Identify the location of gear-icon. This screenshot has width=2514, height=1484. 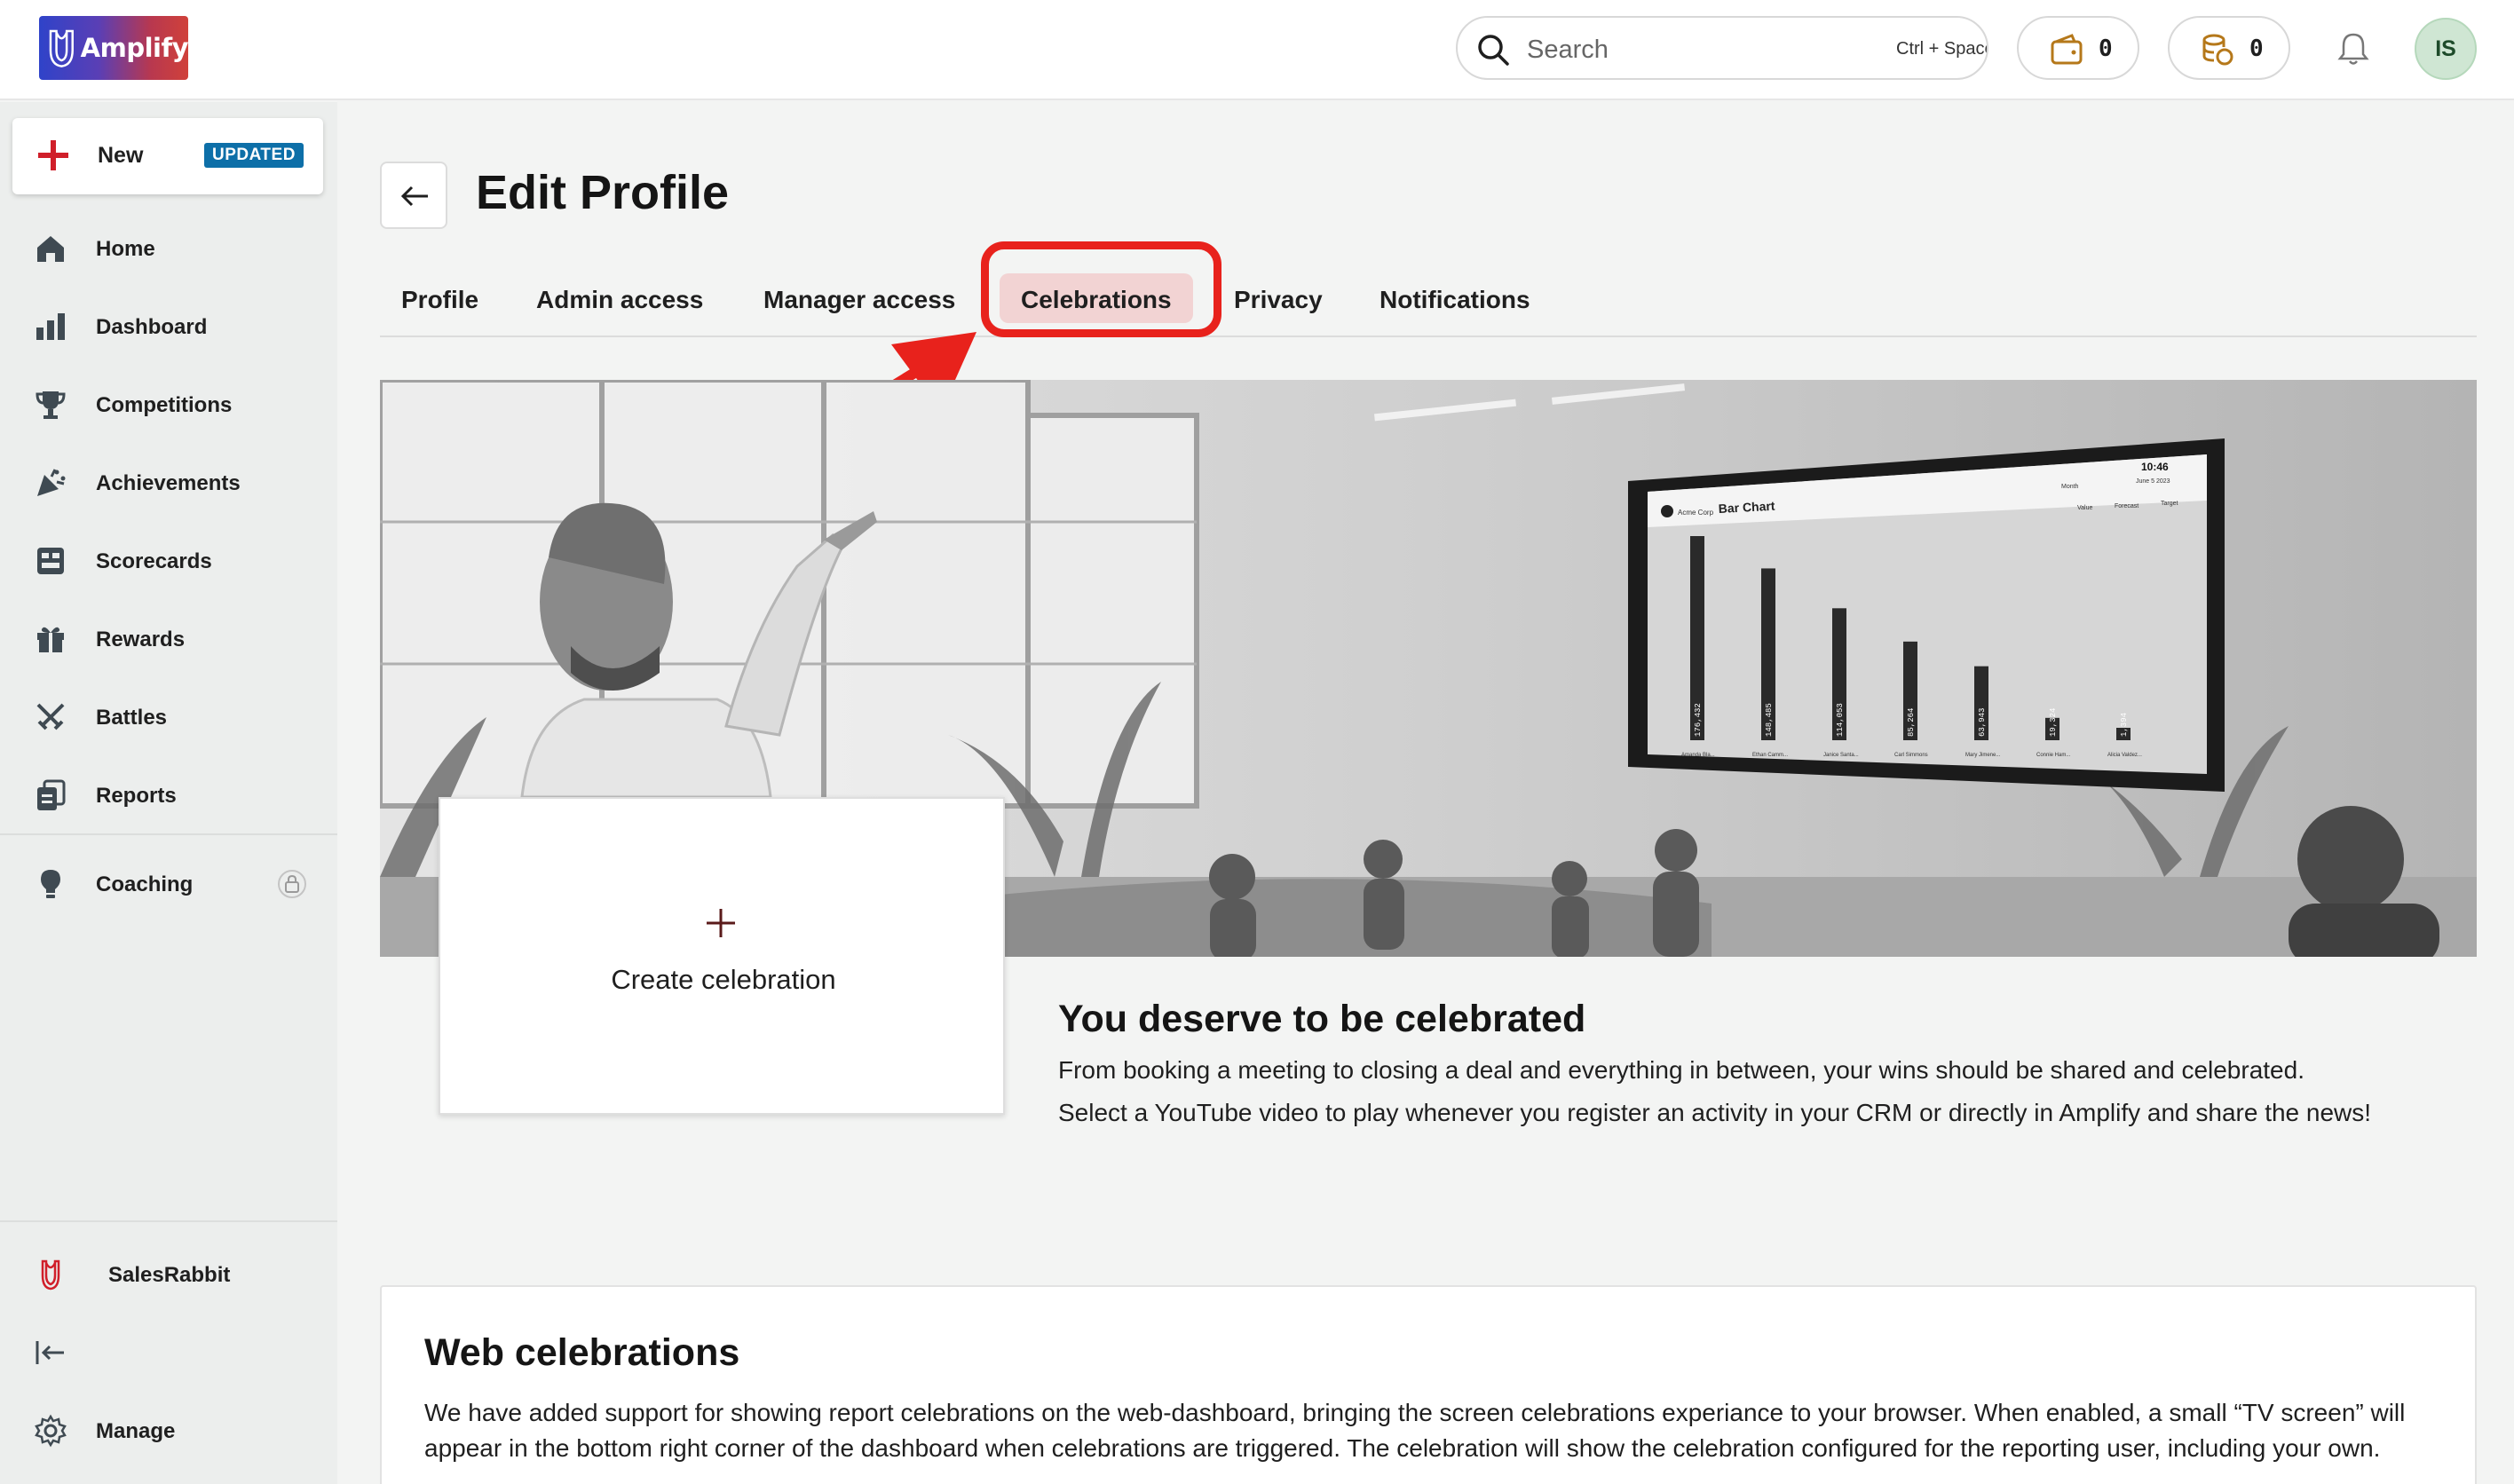
(51, 1431).